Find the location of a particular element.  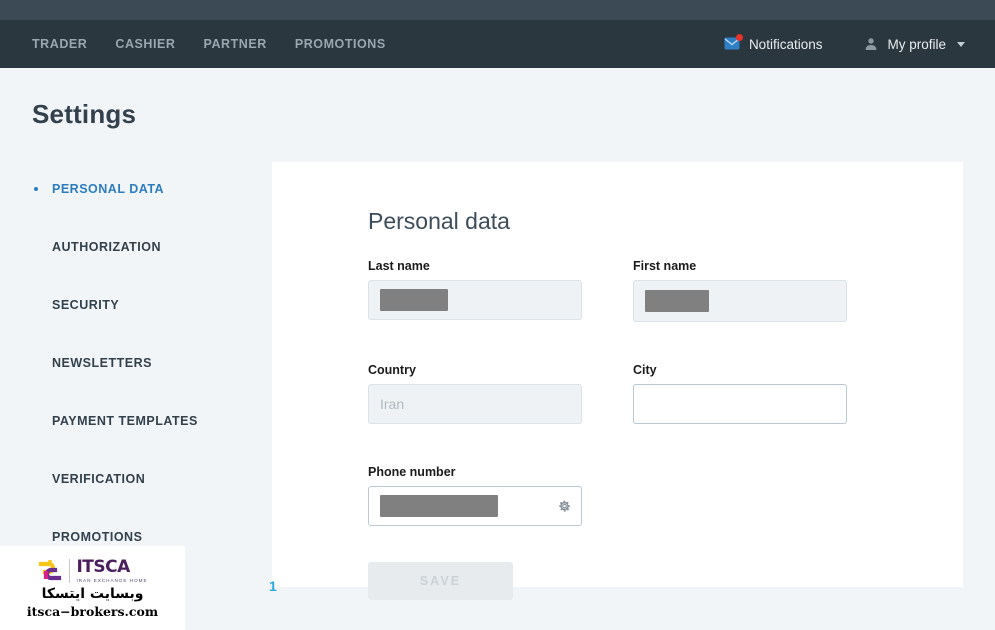

profile-label: My profile is located at coordinates (916, 44).